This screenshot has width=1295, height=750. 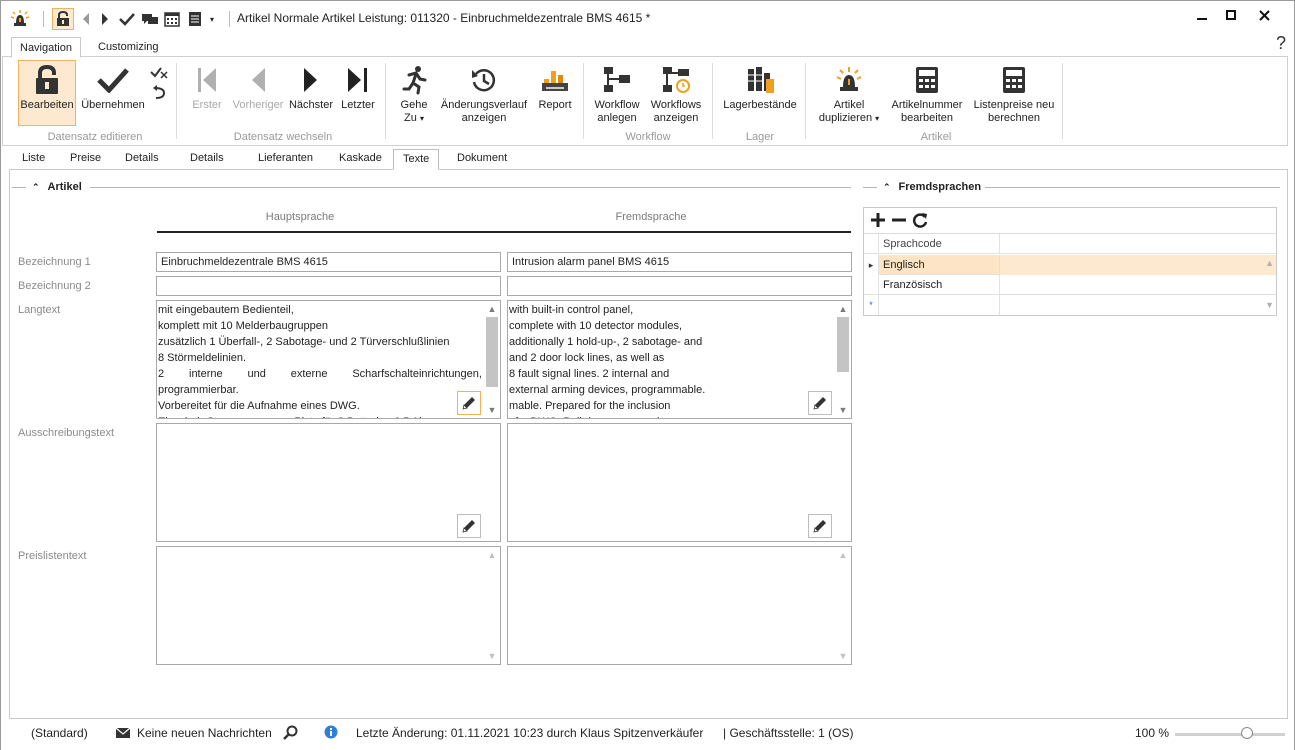 What do you see at coordinates (328, 482) in the screenshot?
I see `ausschreibung-haupt-textarea` at bounding box center [328, 482].